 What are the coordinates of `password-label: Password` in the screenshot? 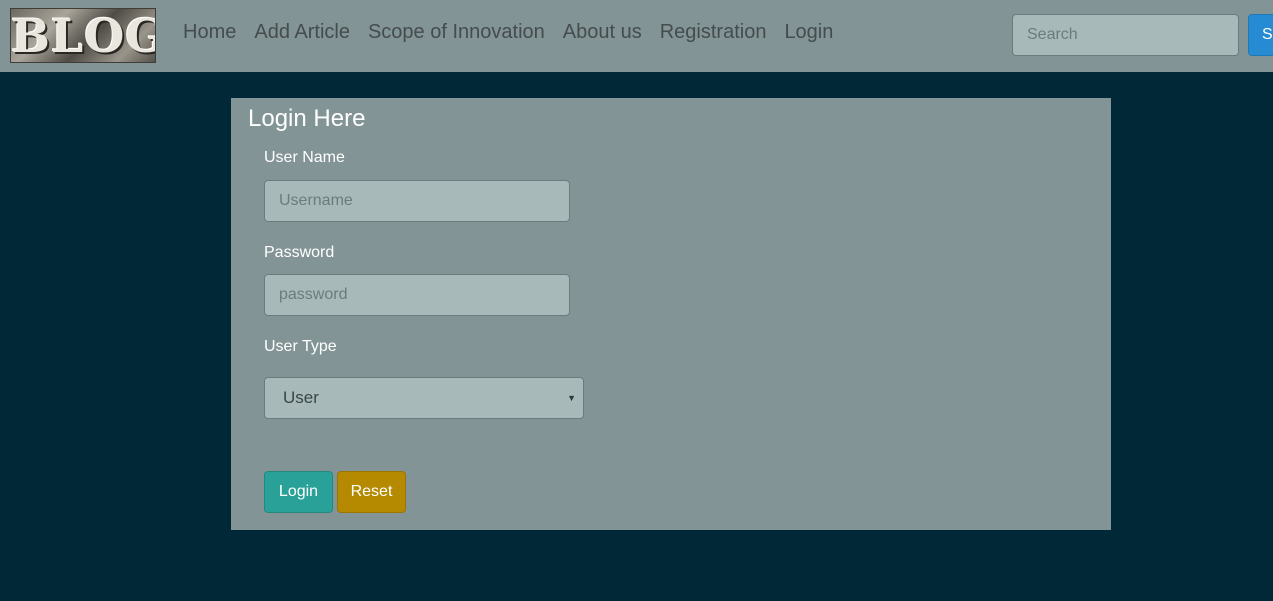 It's located at (299, 252).